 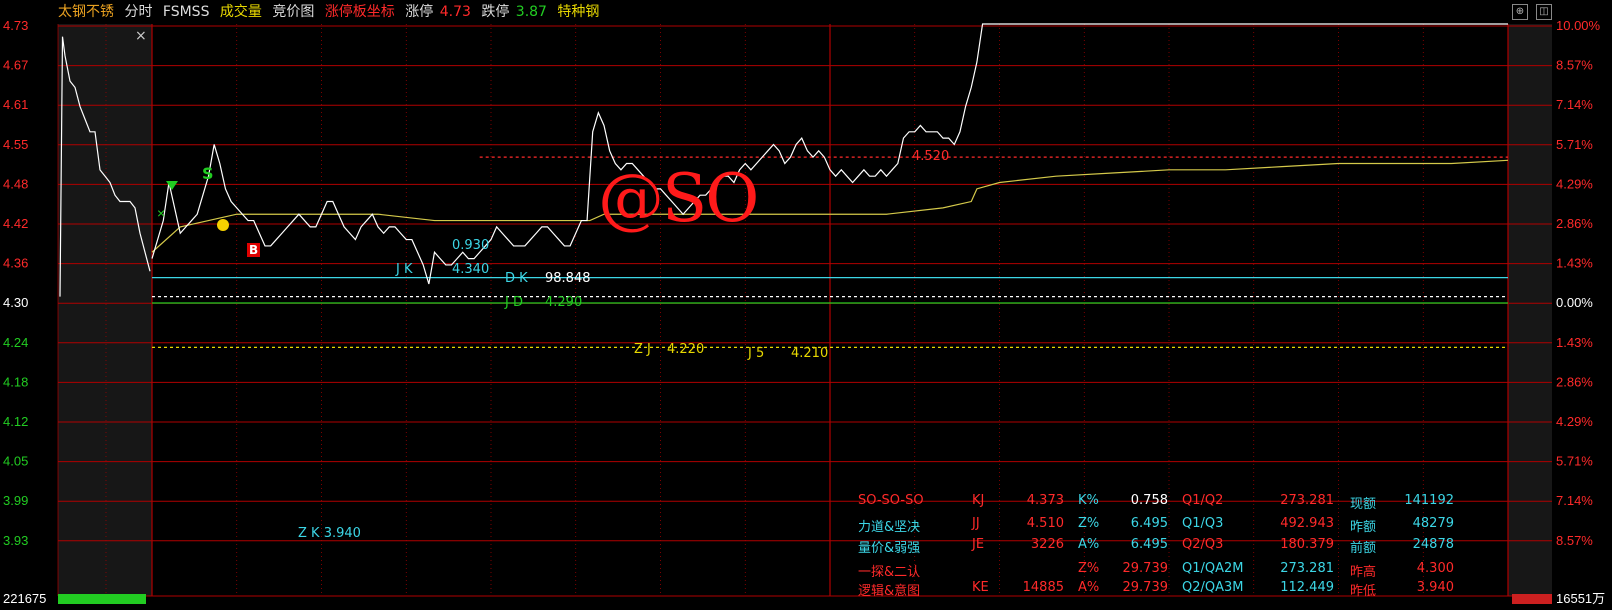 What do you see at coordinates (978, 500) in the screenshot?
I see `stats-cell: KJ` at bounding box center [978, 500].